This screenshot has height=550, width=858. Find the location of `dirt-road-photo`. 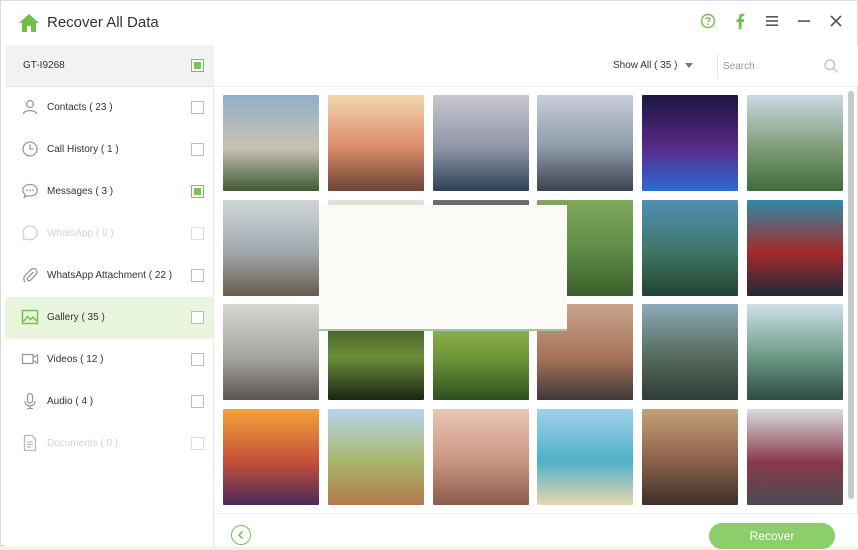

dirt-road-photo is located at coordinates (376, 457).